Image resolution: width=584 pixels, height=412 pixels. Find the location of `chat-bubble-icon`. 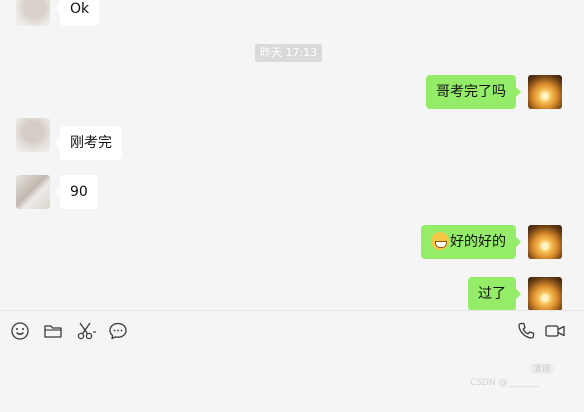

chat-bubble-icon is located at coordinates (118, 331).